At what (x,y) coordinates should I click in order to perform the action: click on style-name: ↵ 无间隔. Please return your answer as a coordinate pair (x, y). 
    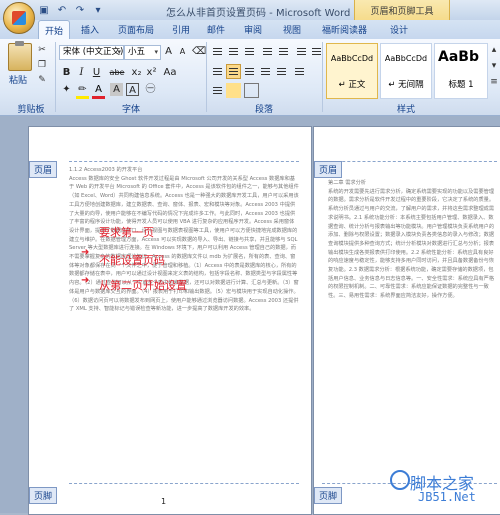
    Looking at the image, I should click on (406, 85).